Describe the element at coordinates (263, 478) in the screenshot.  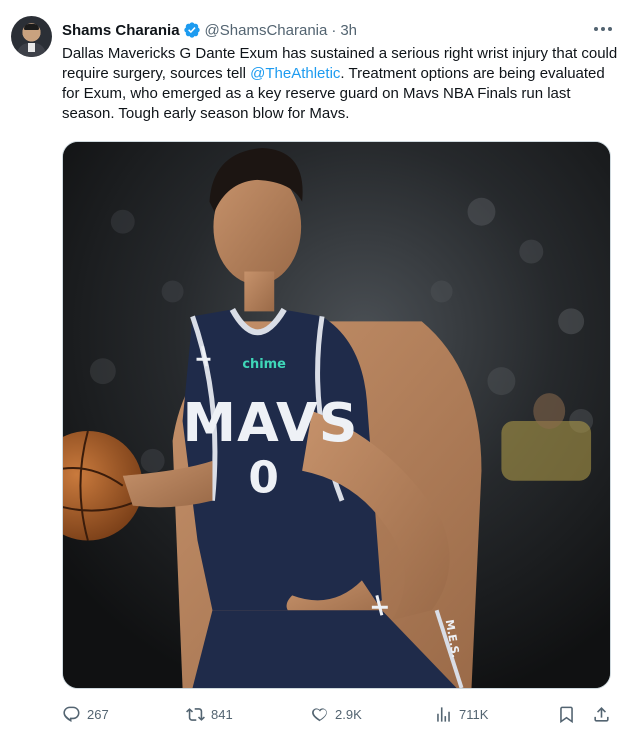
I see `jersey-number: 0` at that location.